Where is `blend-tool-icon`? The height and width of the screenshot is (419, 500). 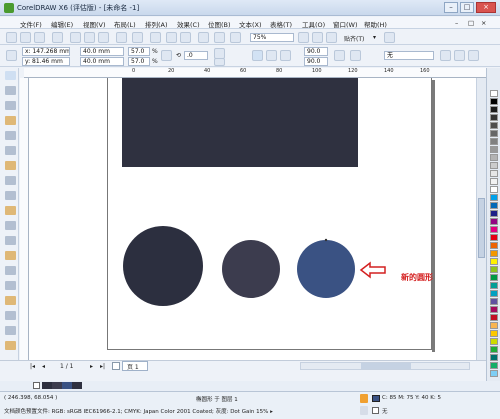
blend-tool-icon is located at coordinates (10, 270).